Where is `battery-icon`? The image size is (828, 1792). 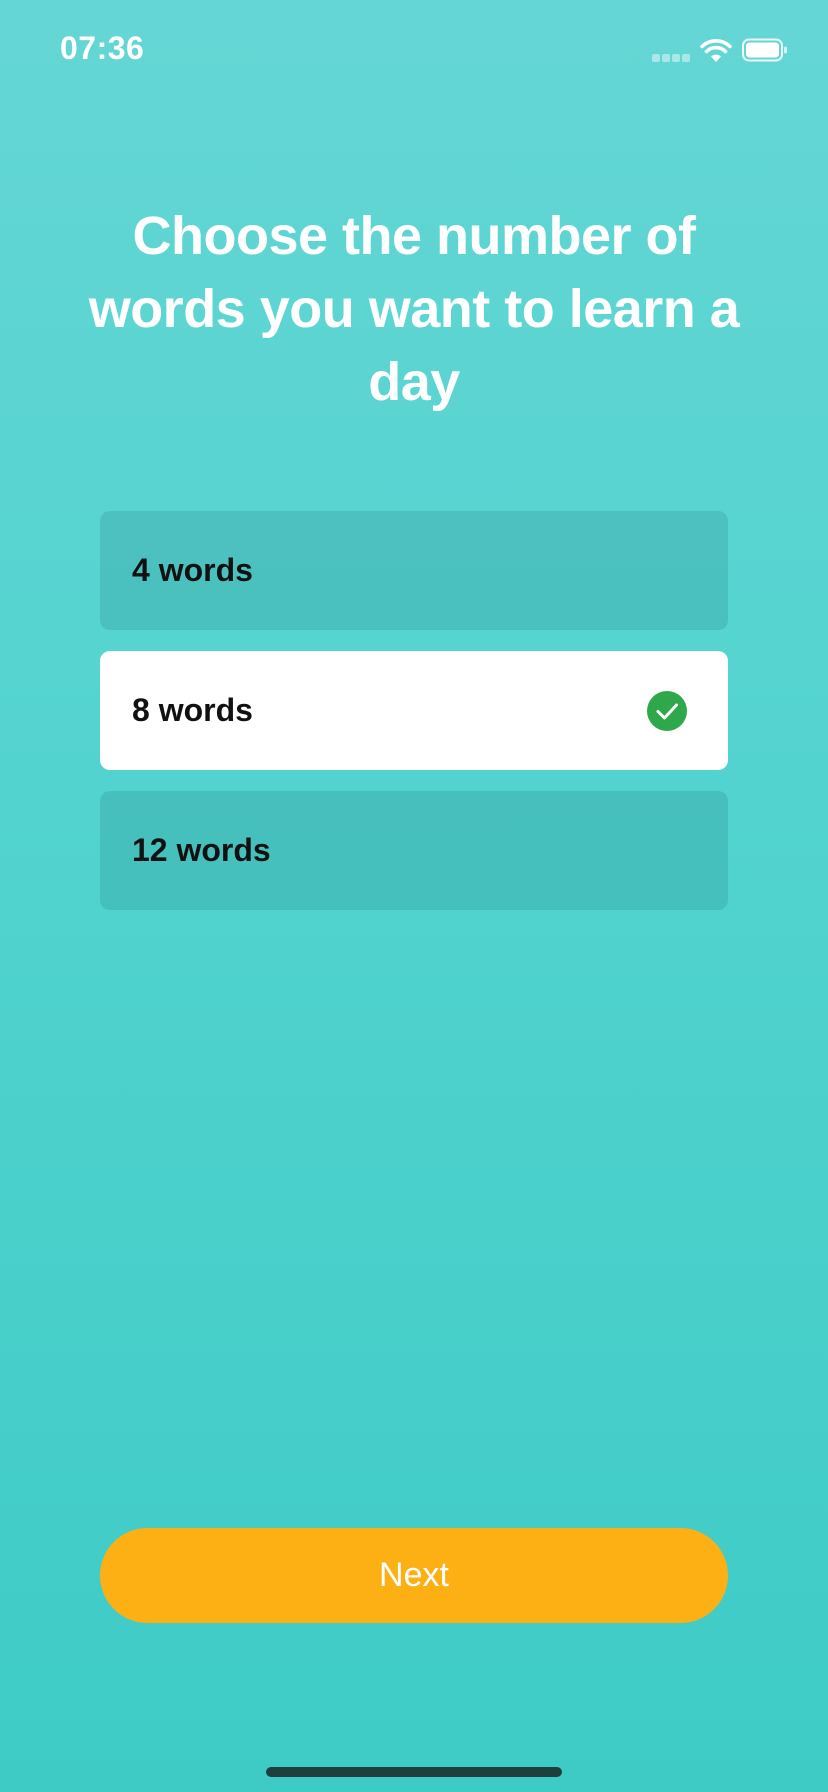 battery-icon is located at coordinates (764, 50).